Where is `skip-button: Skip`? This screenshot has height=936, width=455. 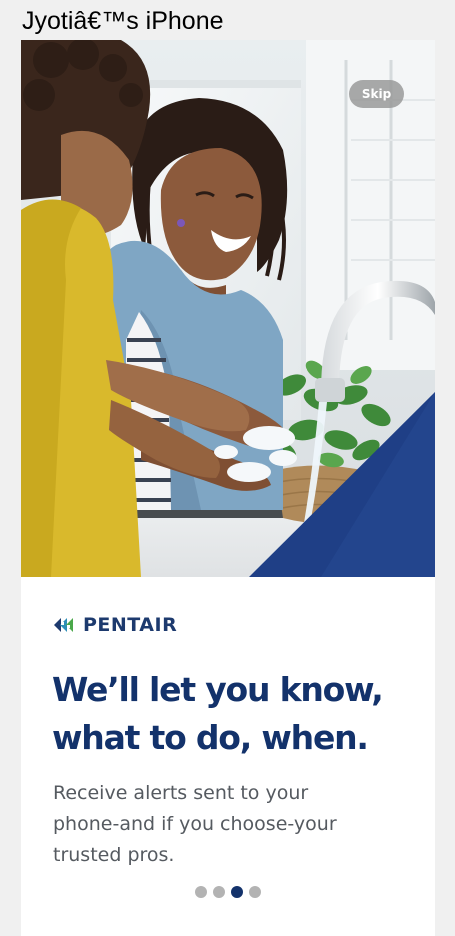
skip-button: Skip is located at coordinates (376, 94).